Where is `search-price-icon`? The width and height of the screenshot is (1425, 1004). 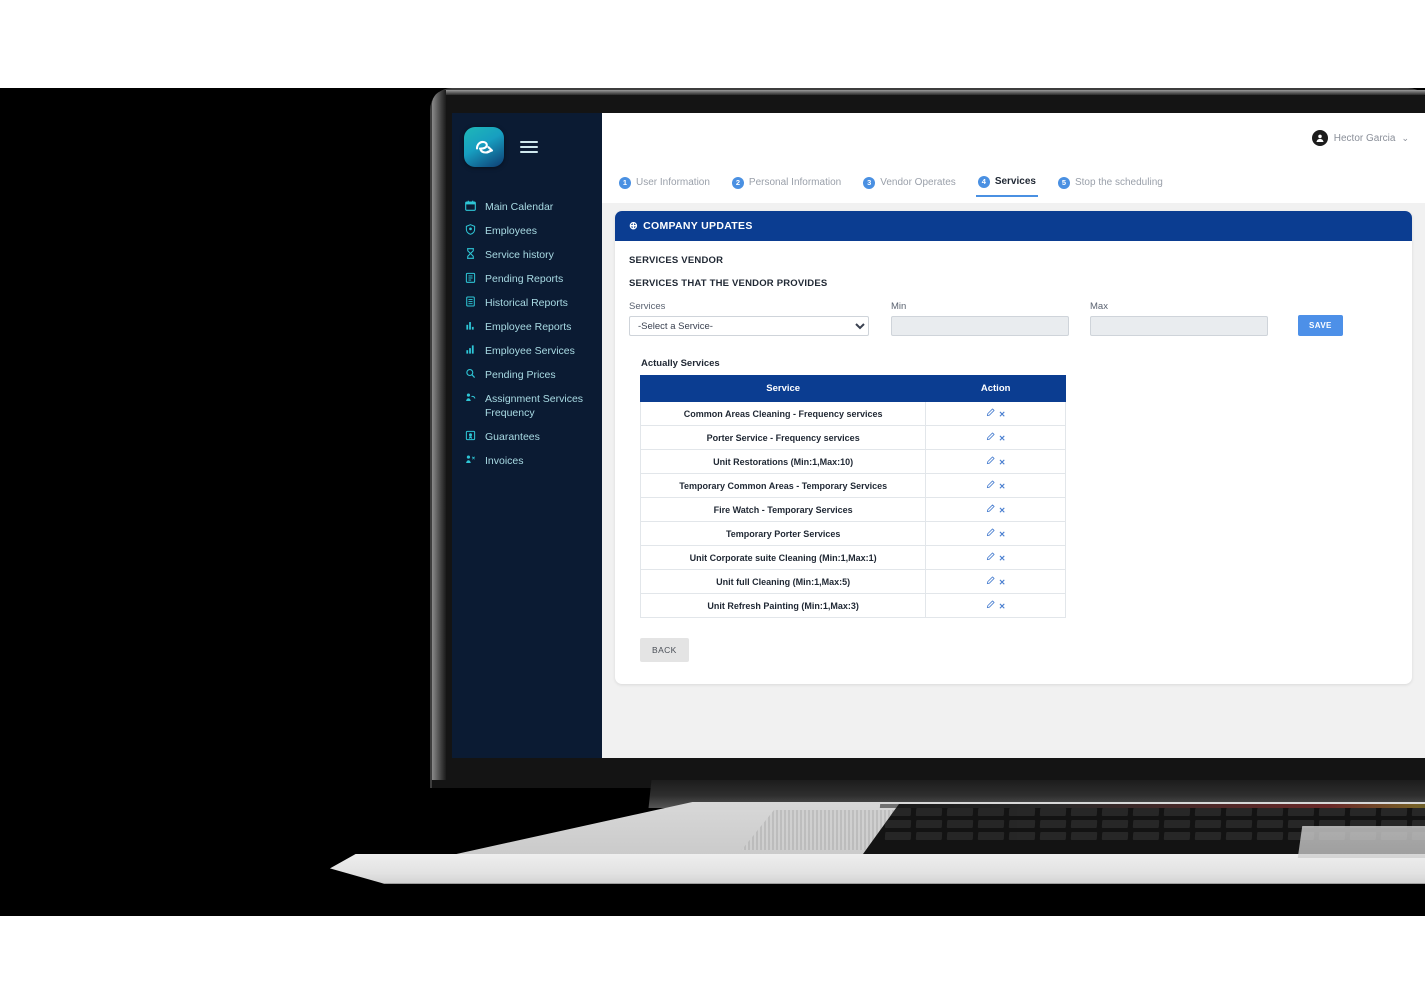 search-price-icon is located at coordinates (470, 373).